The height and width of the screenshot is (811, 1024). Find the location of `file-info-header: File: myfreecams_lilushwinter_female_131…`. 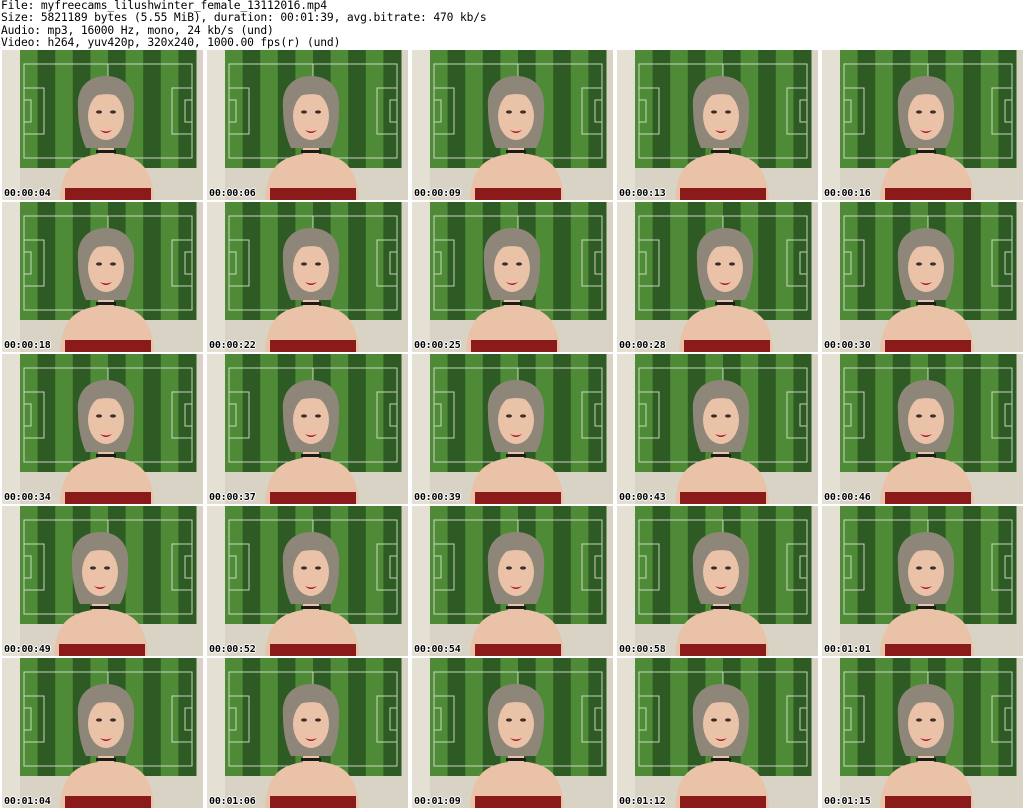

file-info-header: File: myfreecams_lilushwinter_female_131… is located at coordinates (512, 25).